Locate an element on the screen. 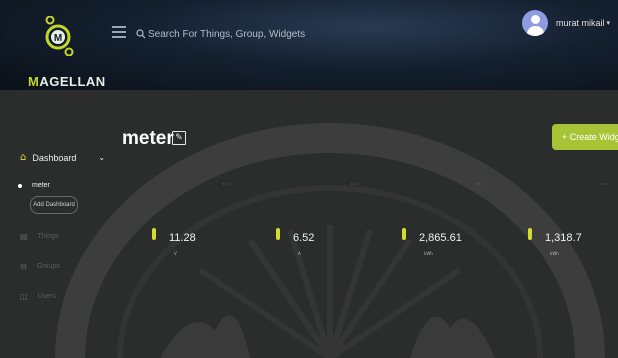 Image resolution: width=618 pixels, height=358 pixels. user-menu: murat mikail ▾ is located at coordinates (565, 23).